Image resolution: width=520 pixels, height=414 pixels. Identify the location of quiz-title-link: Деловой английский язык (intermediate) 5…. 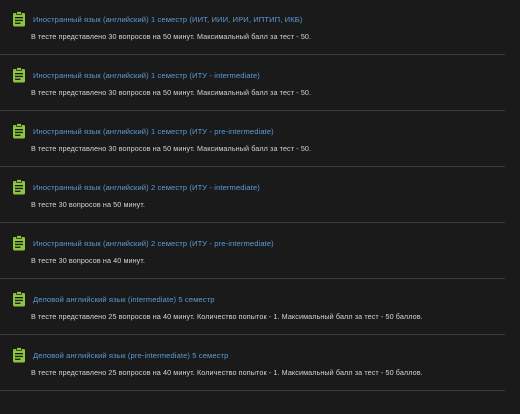
(124, 299).